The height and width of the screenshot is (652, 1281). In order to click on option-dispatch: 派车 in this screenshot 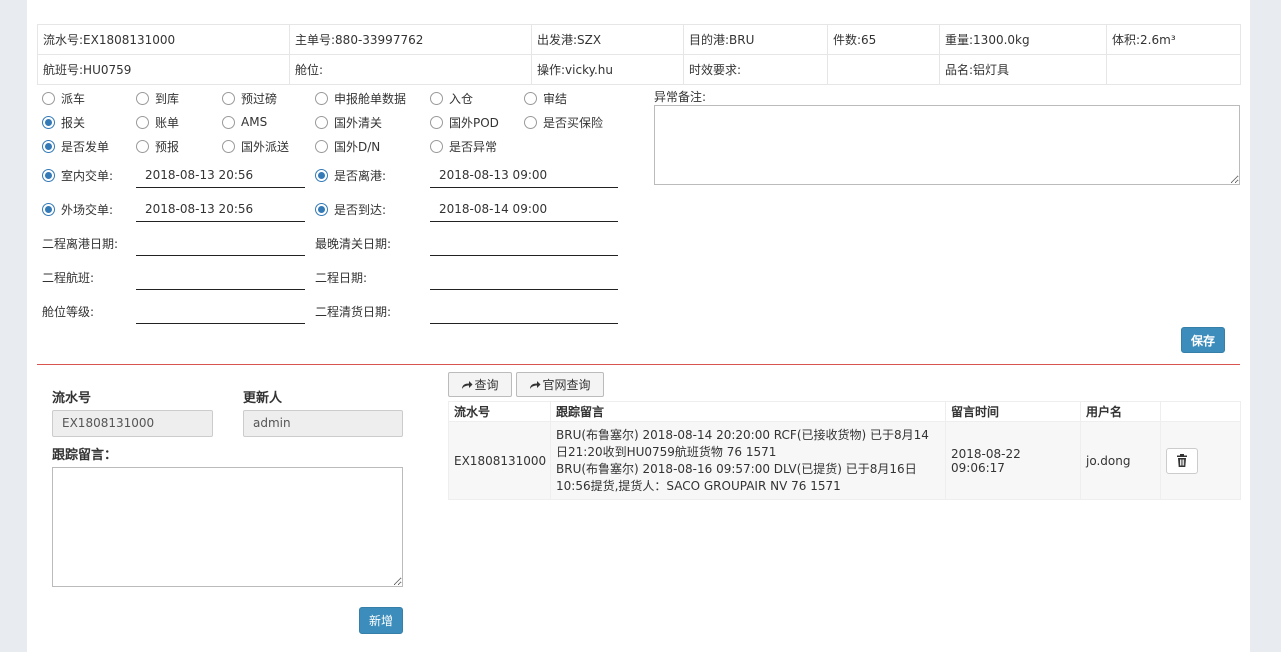, I will do `click(63, 98)`.